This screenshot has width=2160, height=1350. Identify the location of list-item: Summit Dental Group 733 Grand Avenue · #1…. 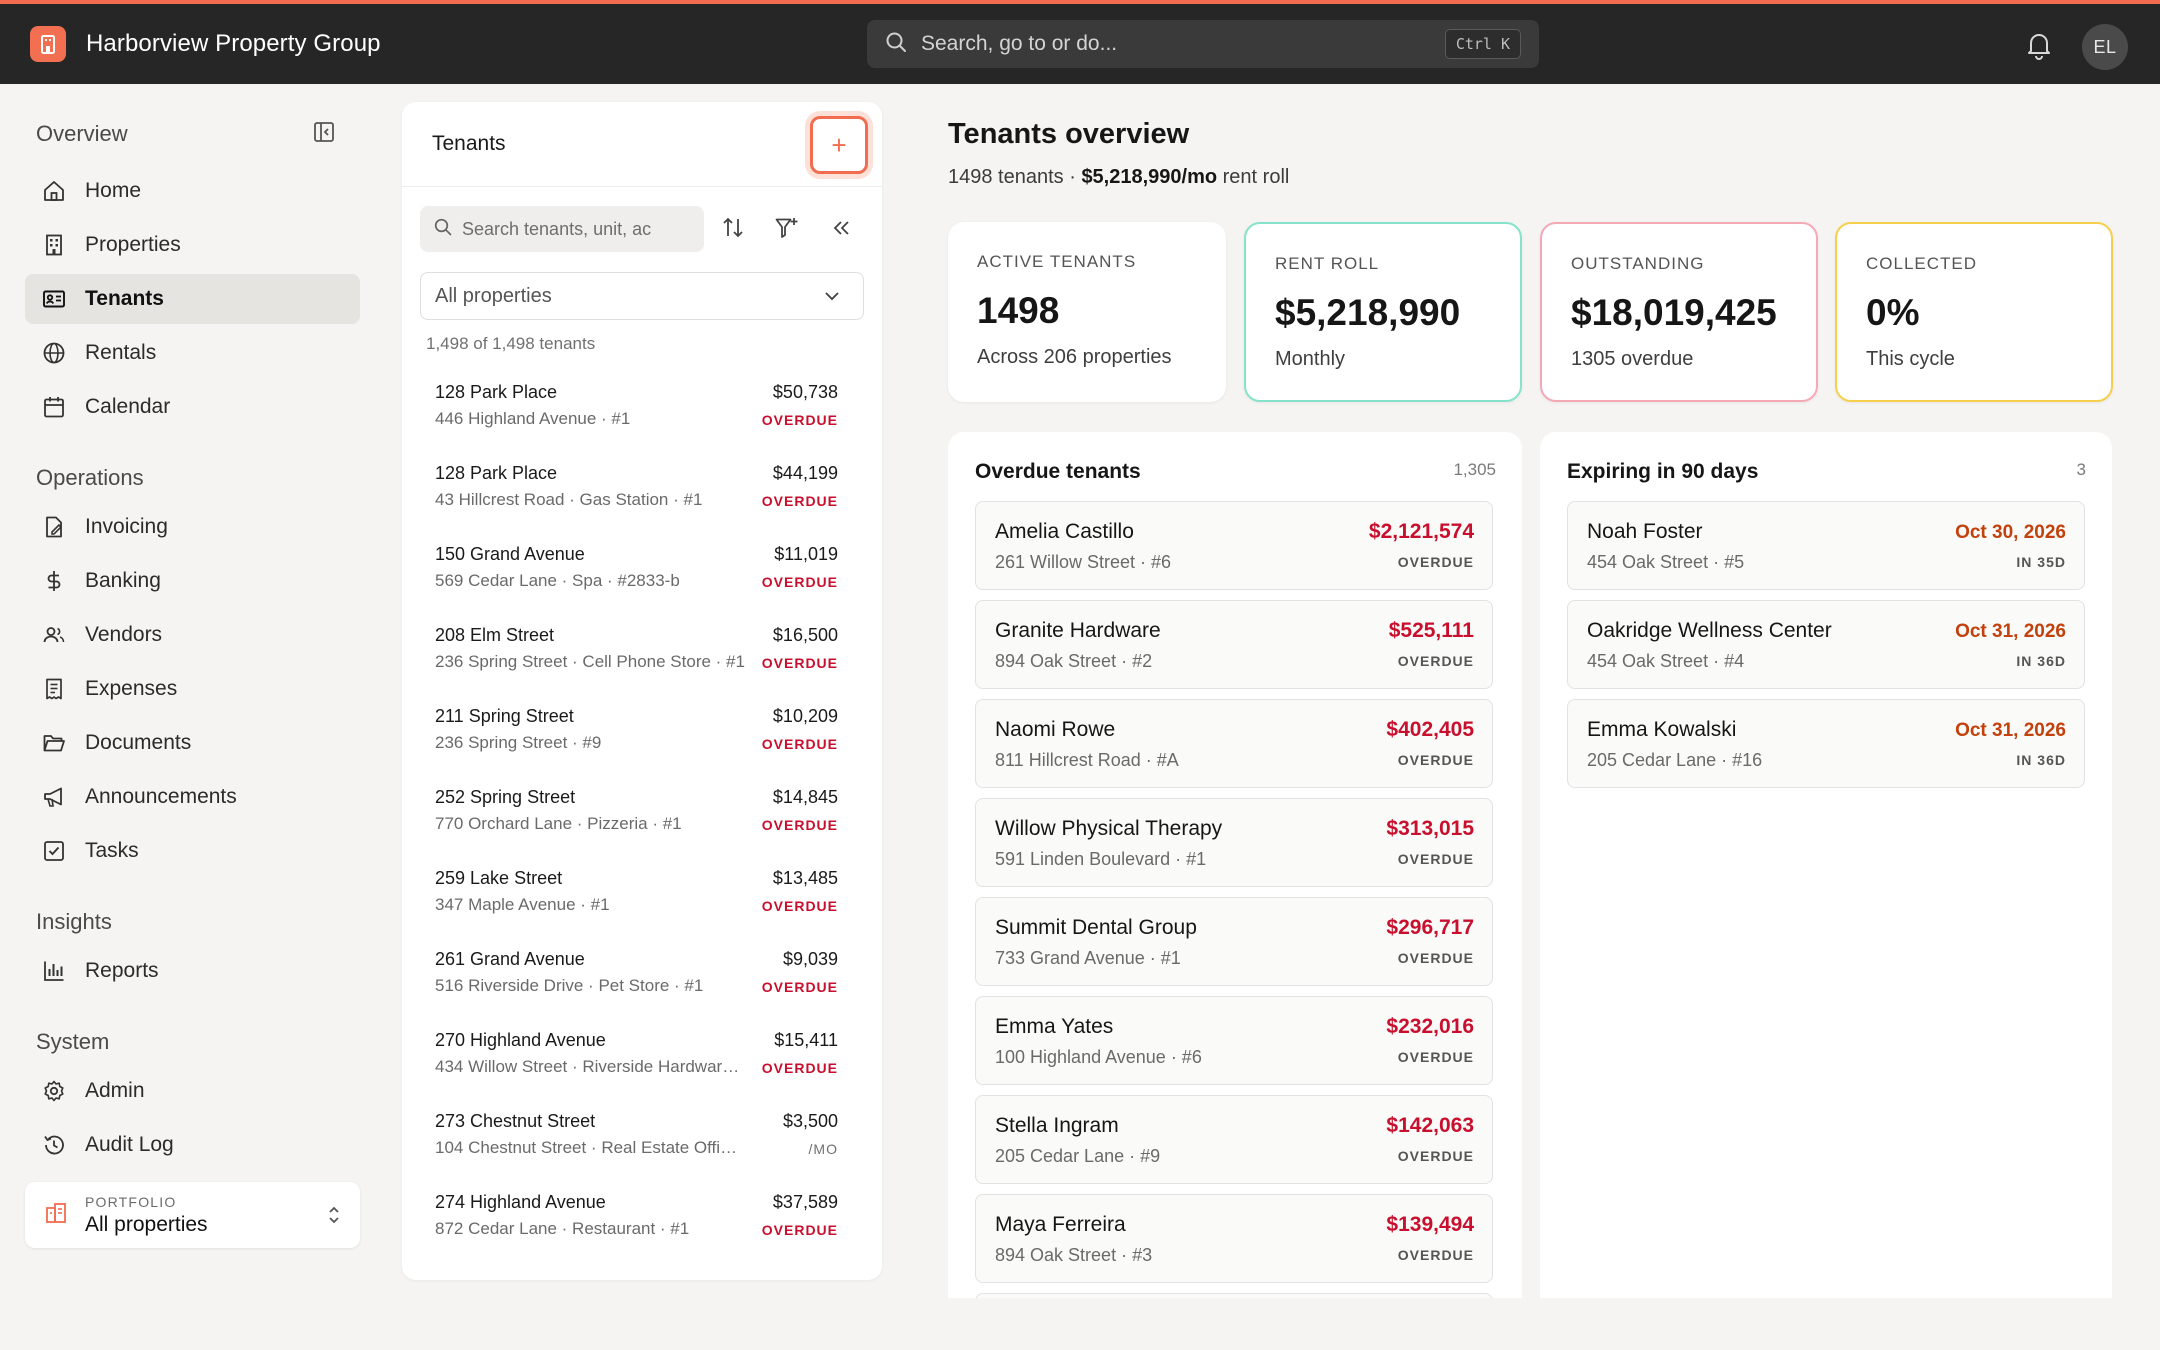
(1234, 941).